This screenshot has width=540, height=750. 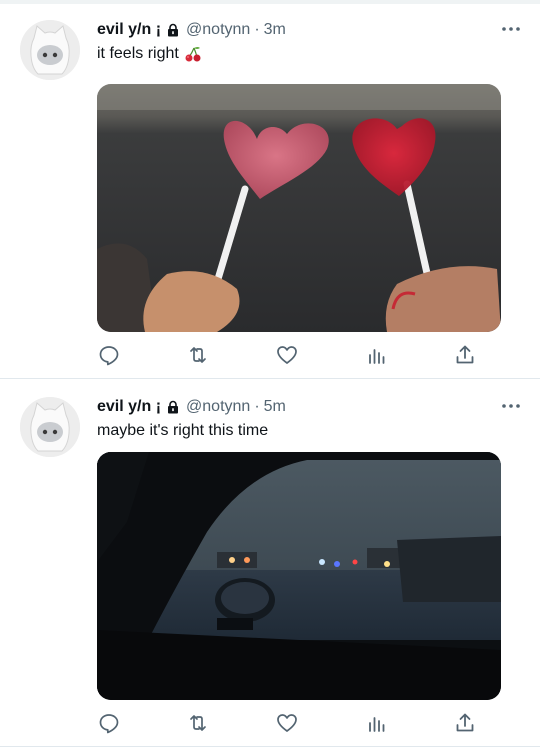 I want to click on tweet-text: it feels right, so click(x=149, y=54).